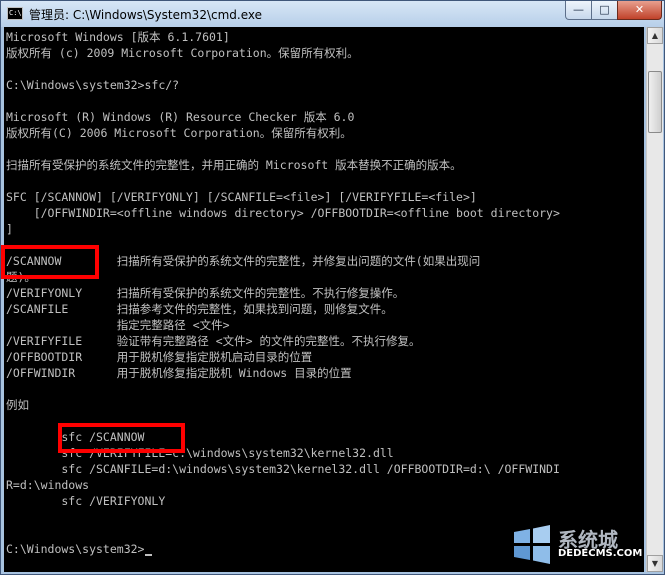 This screenshot has width=665, height=575. Describe the element at coordinates (118, 37) in the screenshot. I see `console-line: Microsoft Windows [版本 6.1.7601]` at that location.